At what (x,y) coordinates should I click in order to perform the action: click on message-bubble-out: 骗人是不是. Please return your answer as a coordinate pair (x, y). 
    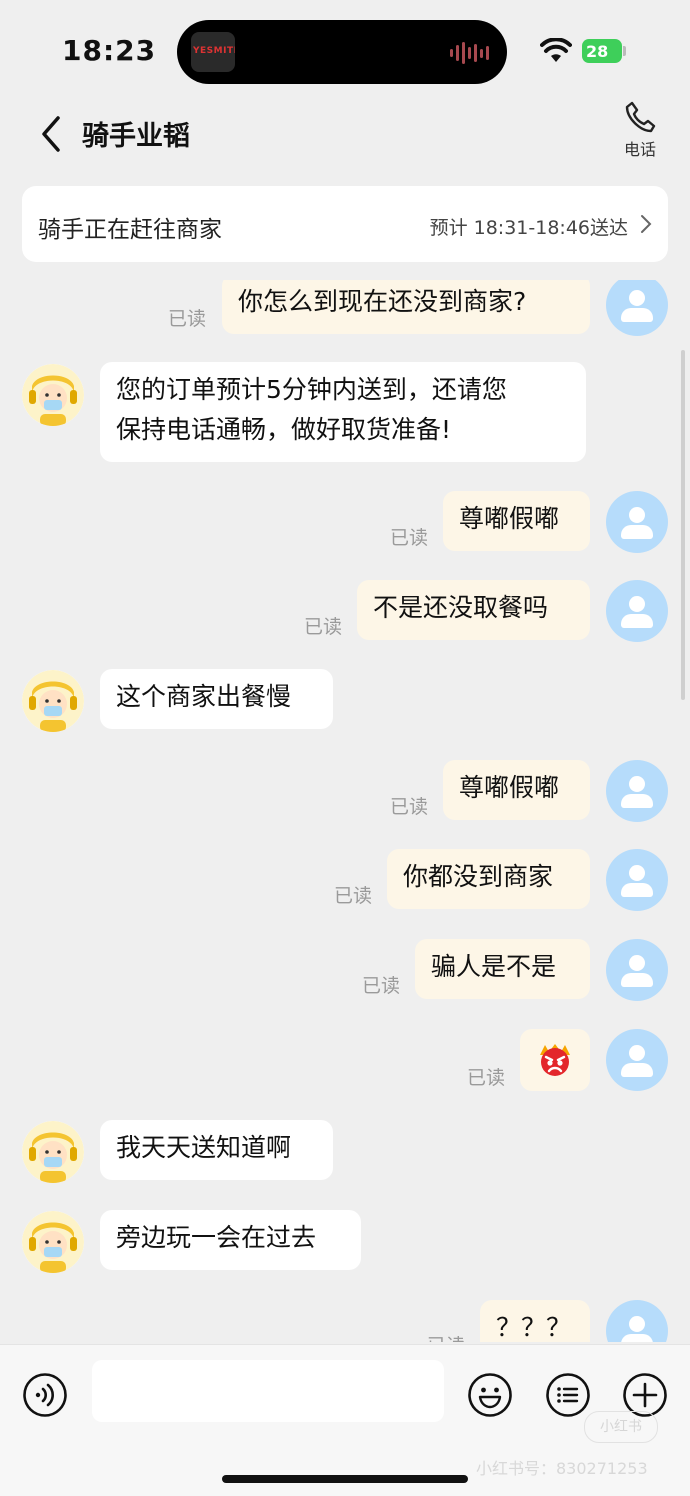
    Looking at the image, I should click on (502, 969).